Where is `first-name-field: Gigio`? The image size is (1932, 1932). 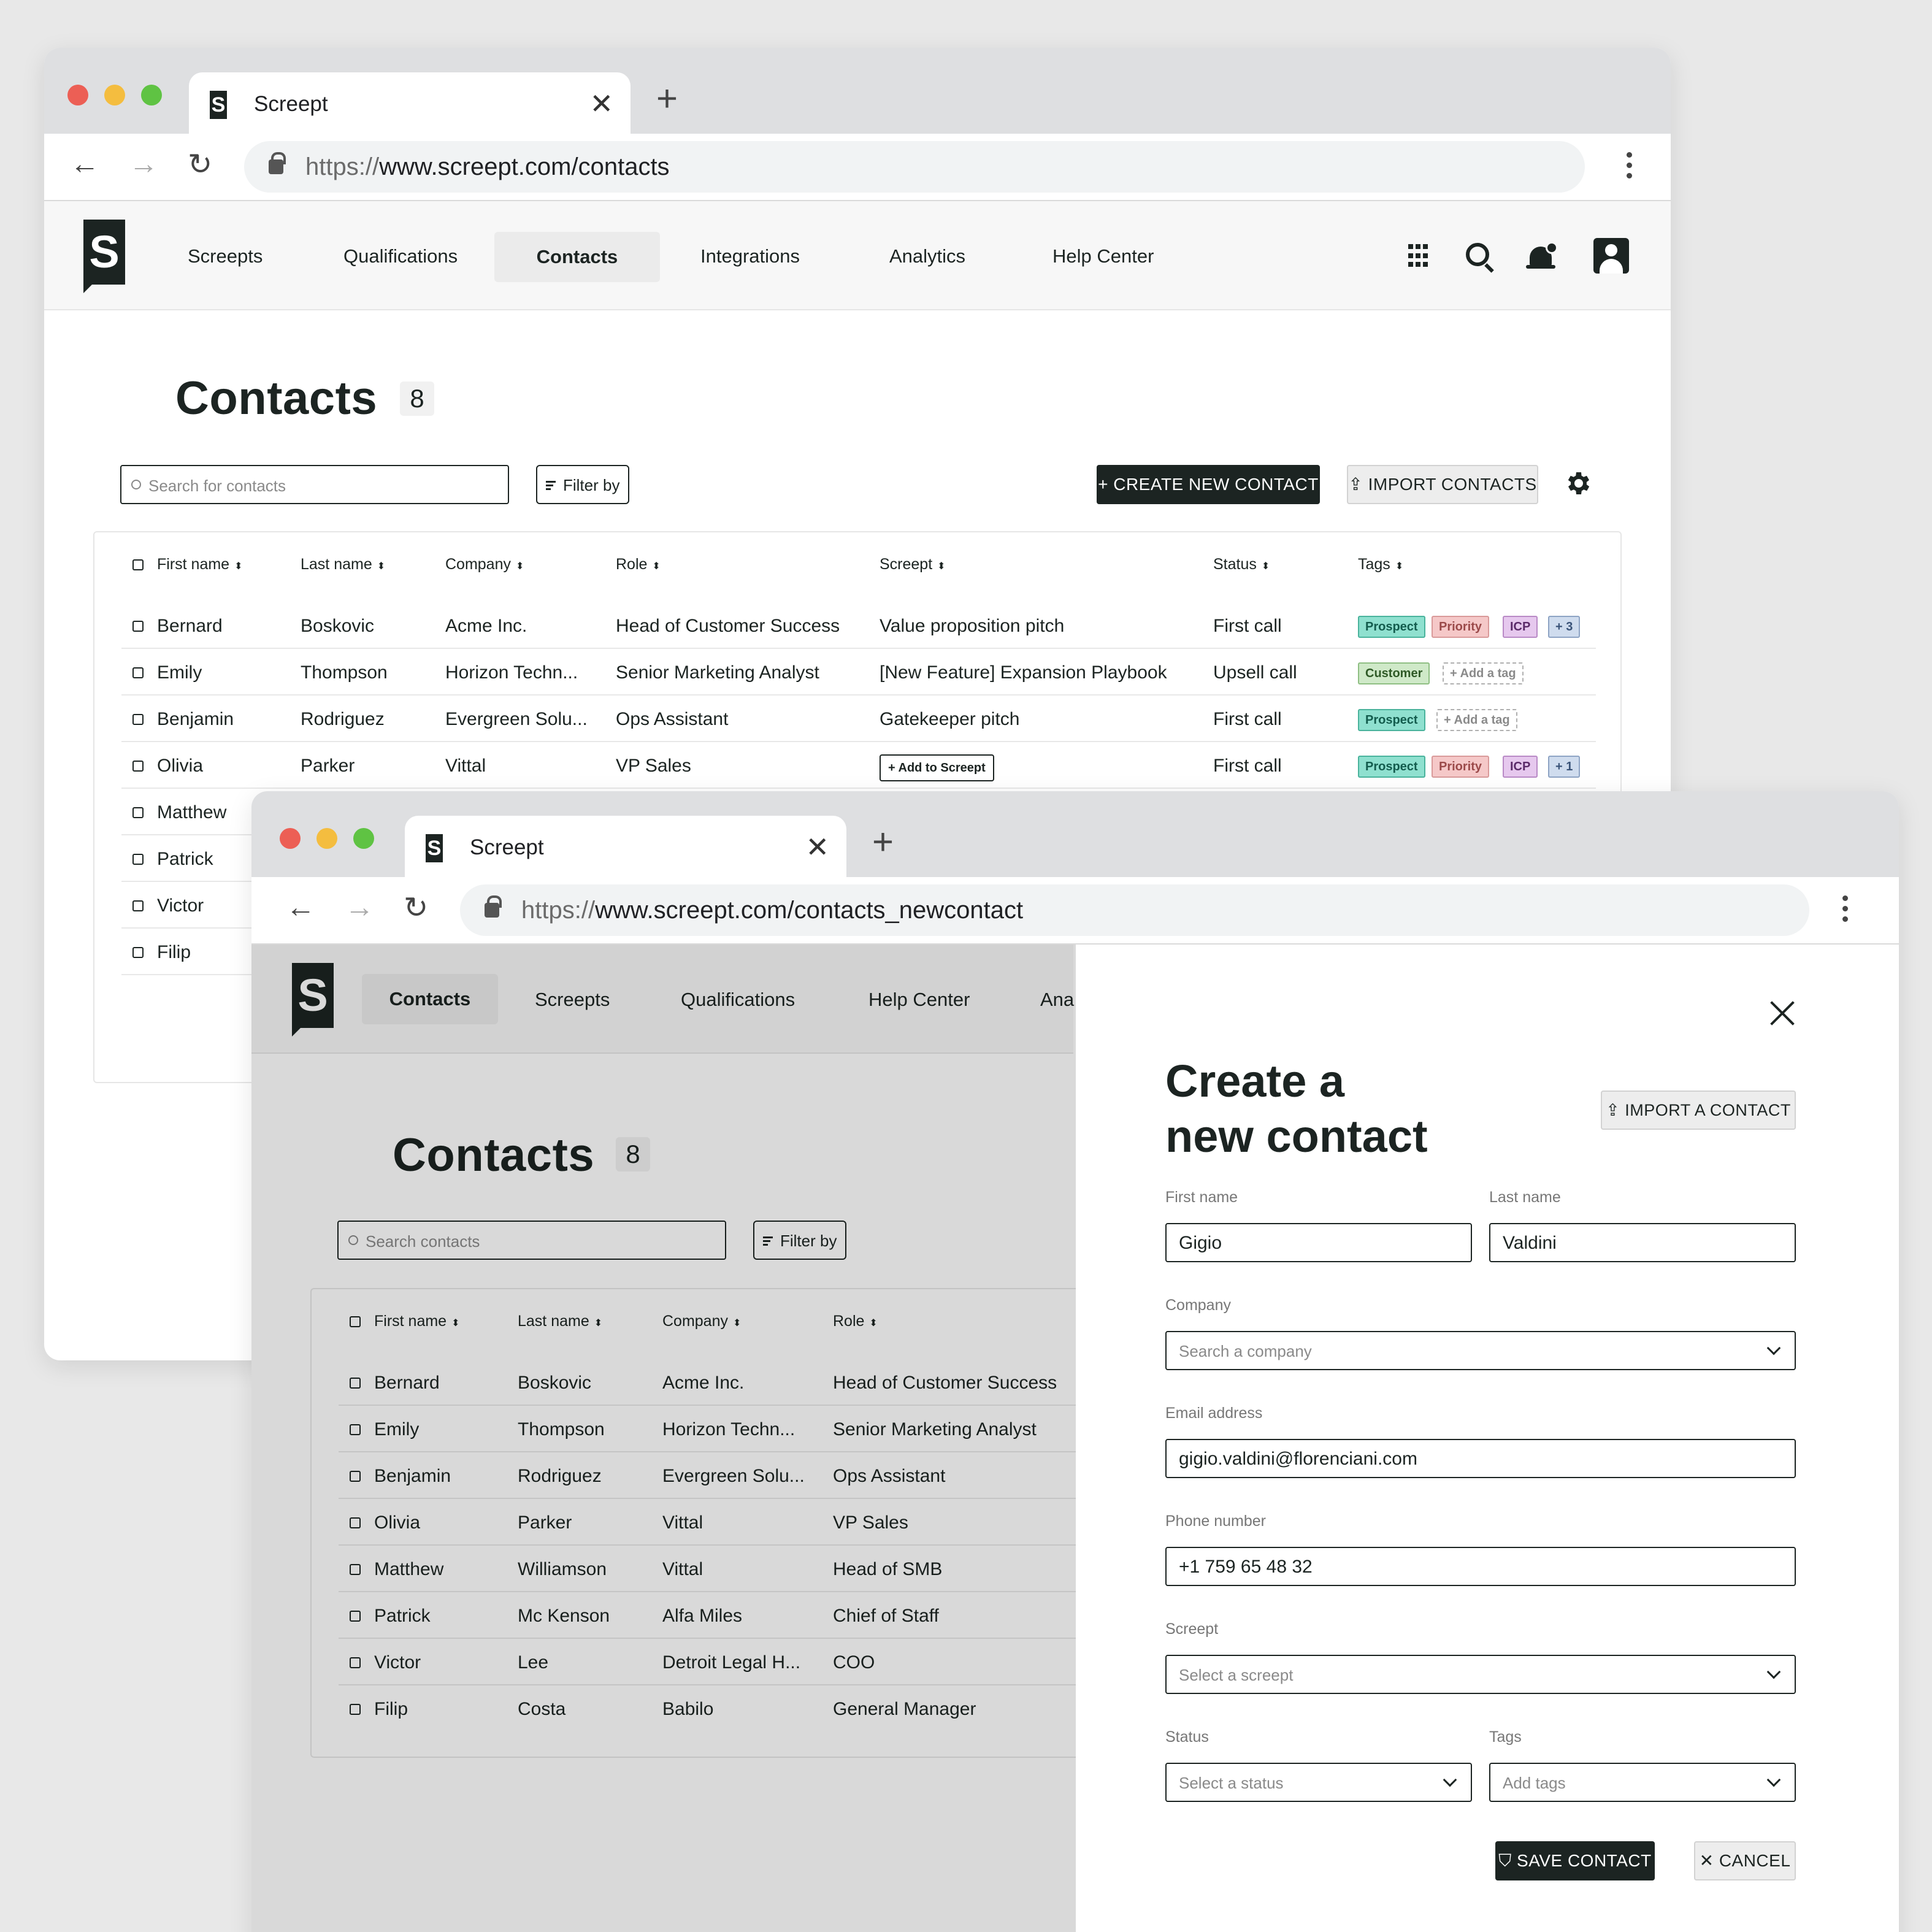
first-name-field: Gigio is located at coordinates (1318, 1242).